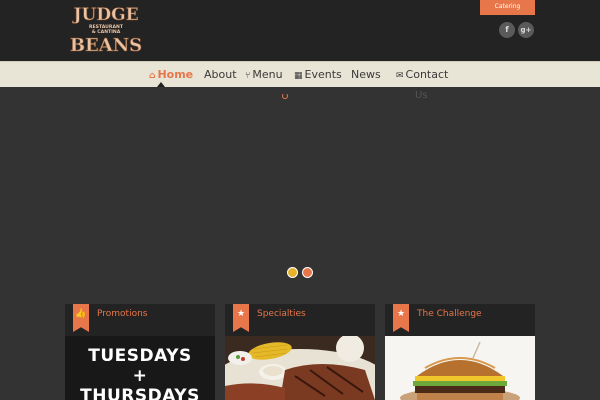 The height and width of the screenshot is (400, 600). I want to click on logo-line-1: JUDGE, so click(104, 15).